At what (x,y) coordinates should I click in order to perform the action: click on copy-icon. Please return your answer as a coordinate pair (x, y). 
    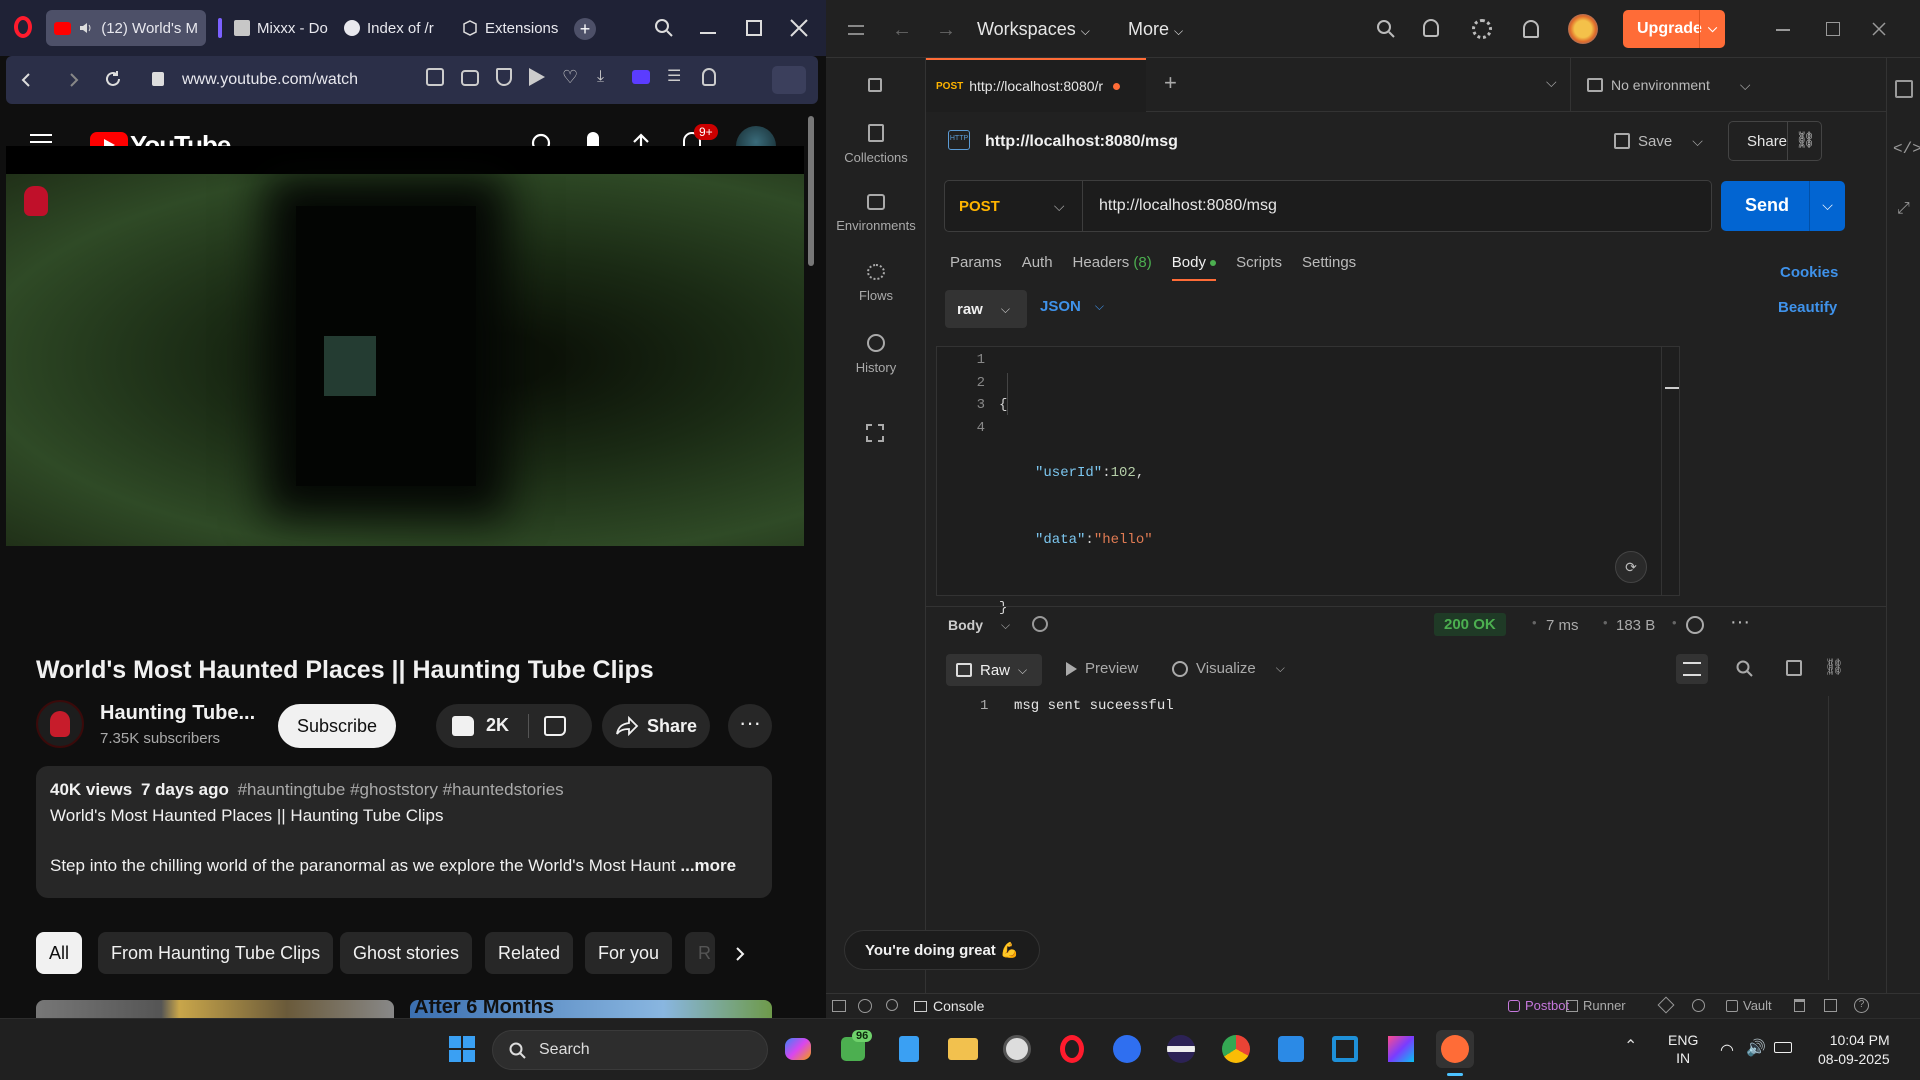
    Looking at the image, I should click on (1794, 668).